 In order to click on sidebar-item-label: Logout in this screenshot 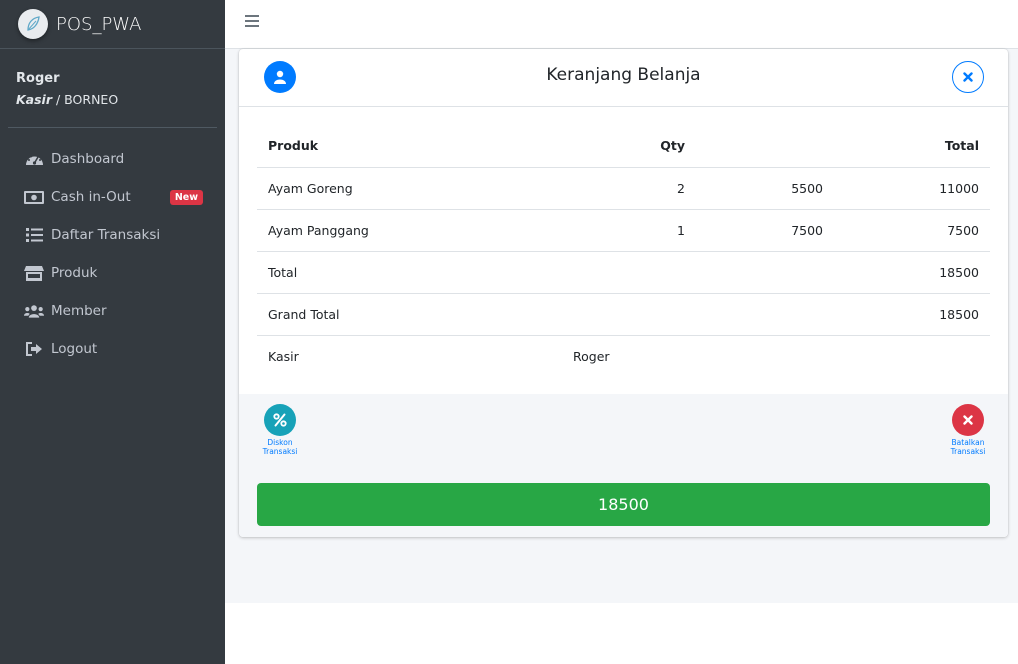, I will do `click(74, 349)`.